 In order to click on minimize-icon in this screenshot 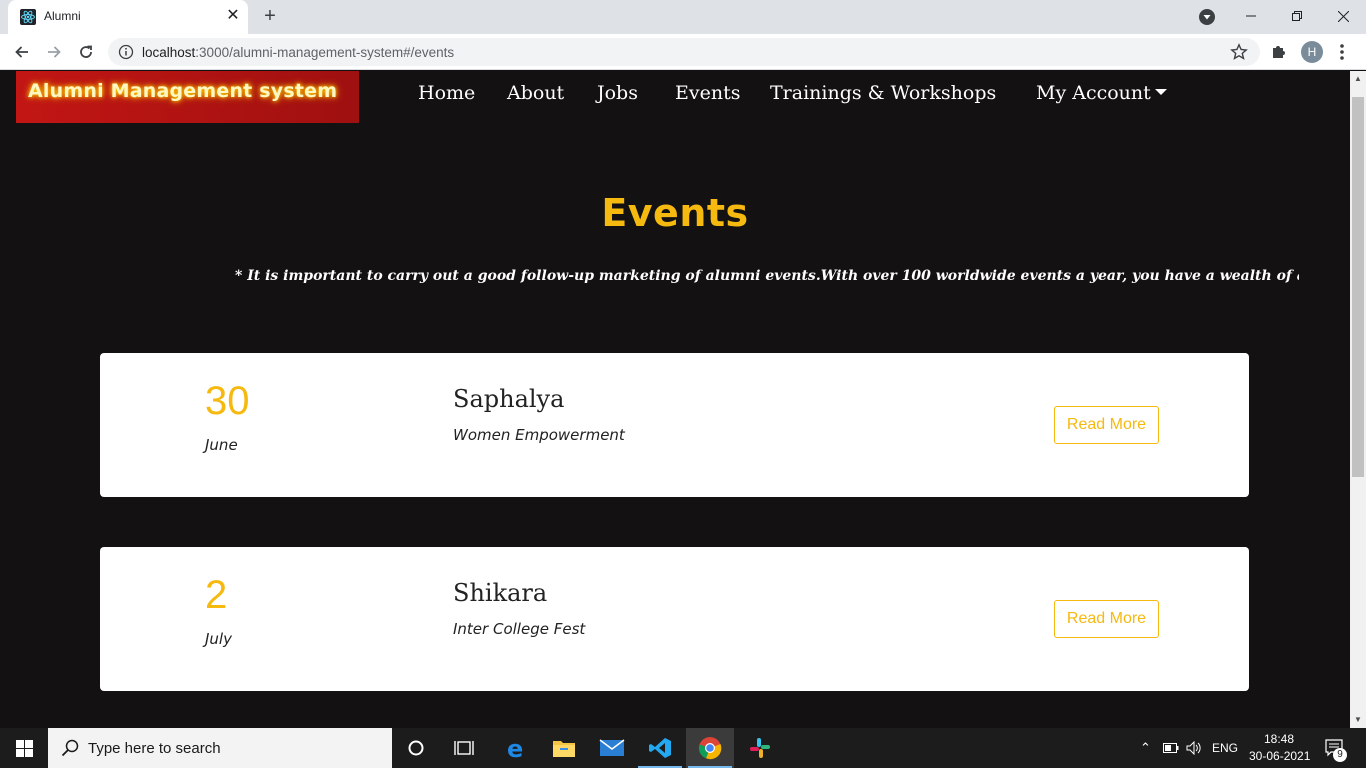, I will do `click(1251, 16)`.